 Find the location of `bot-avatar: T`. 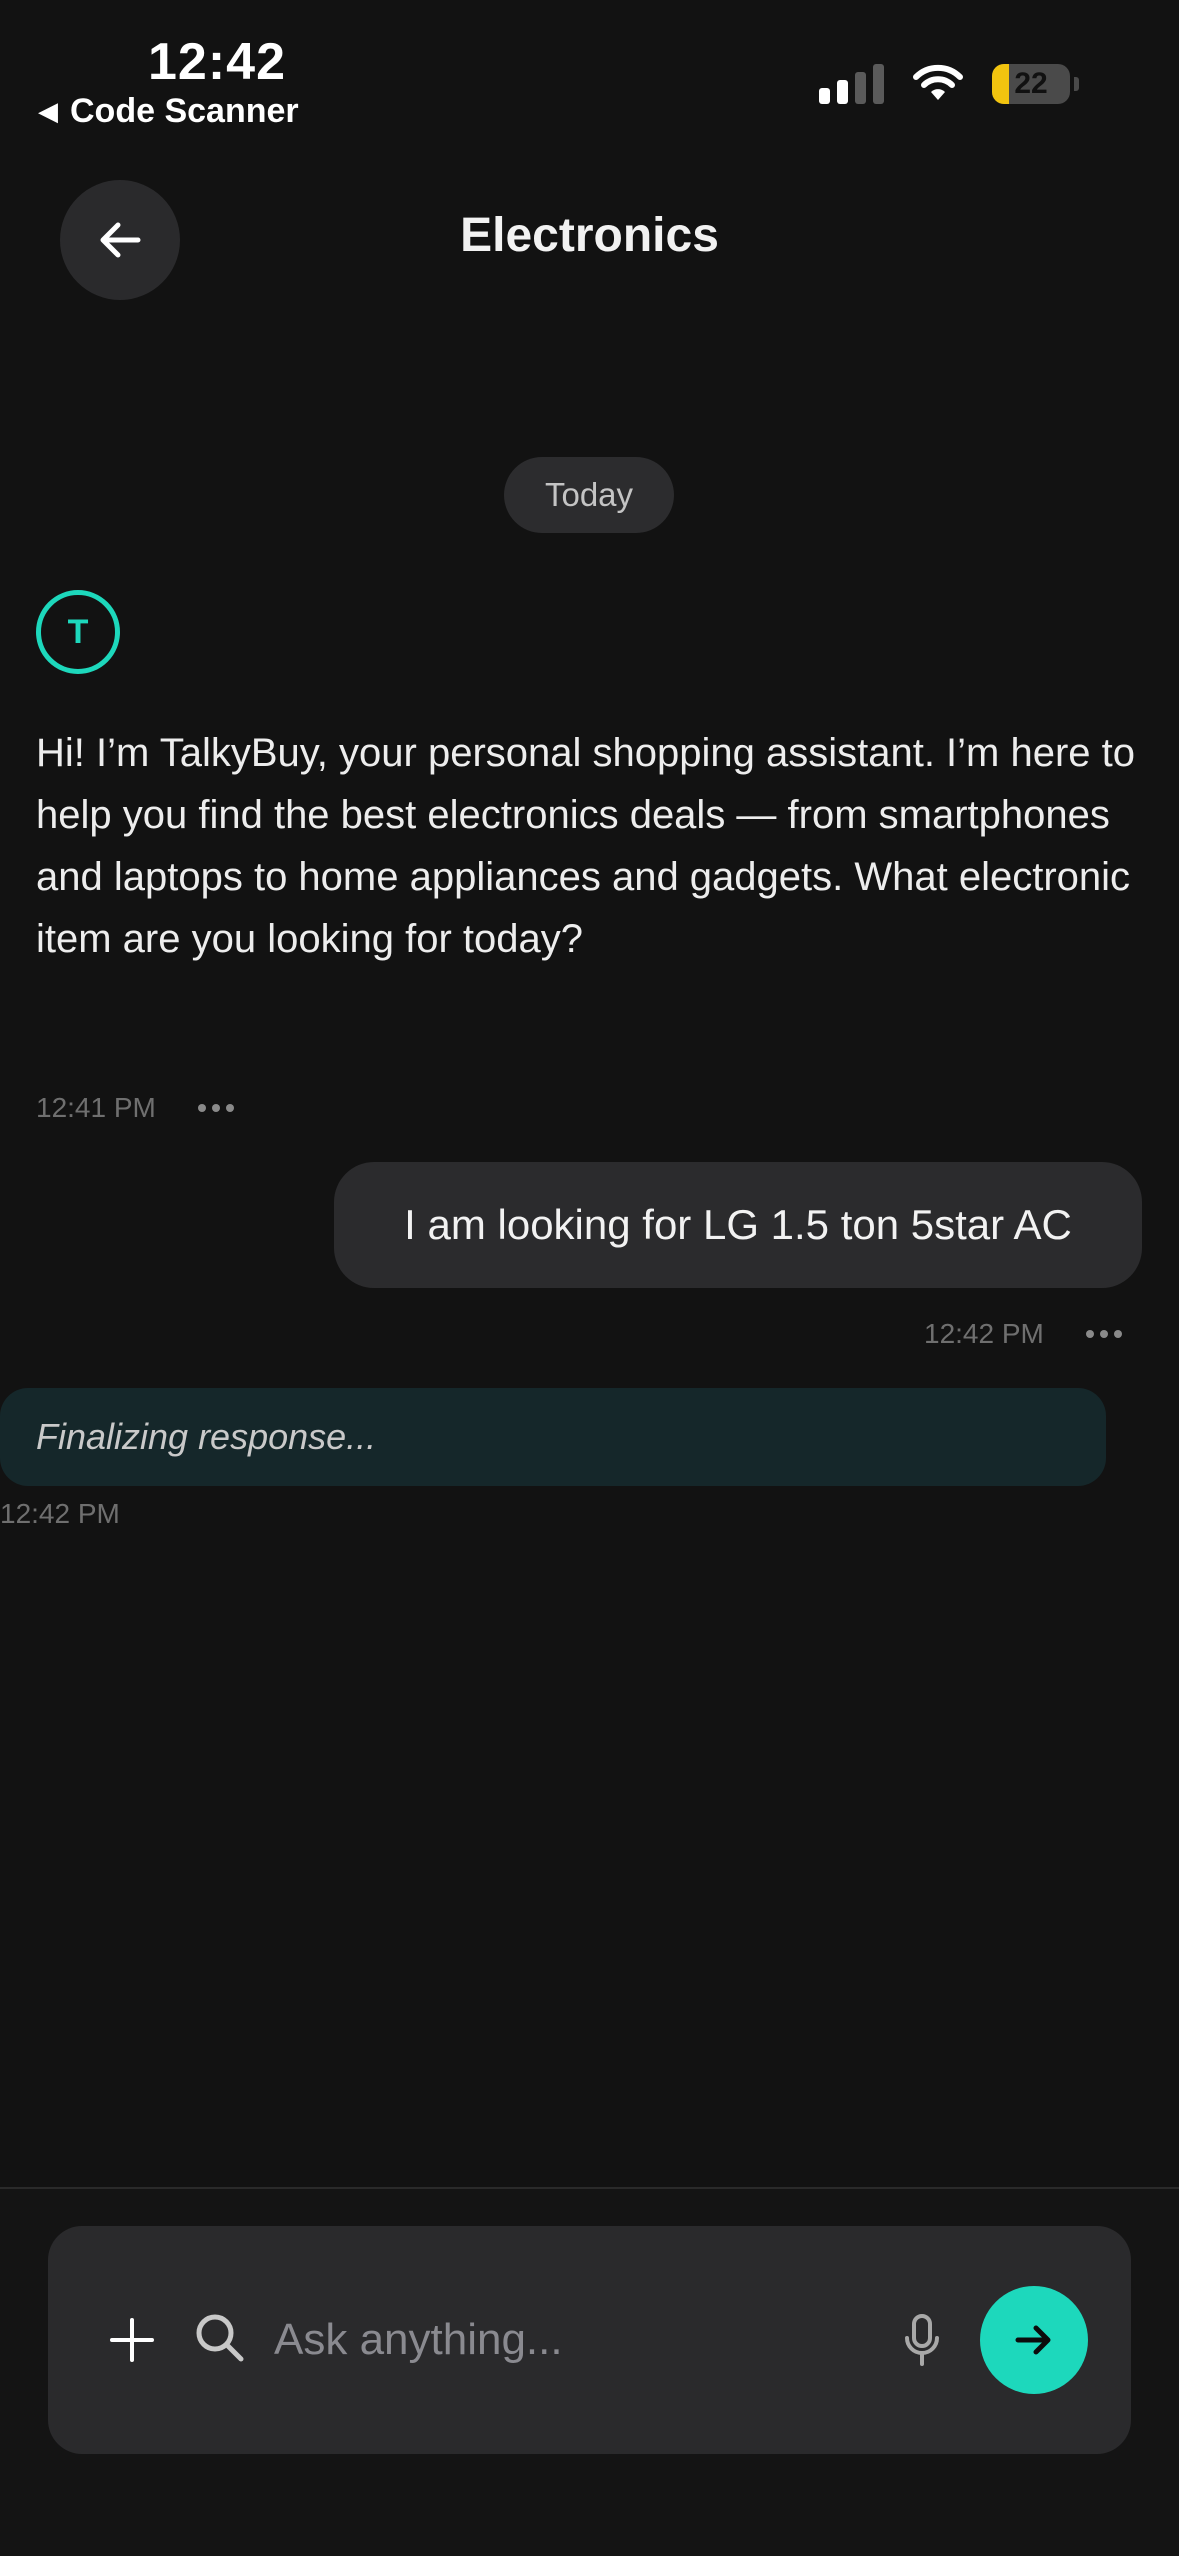

bot-avatar: T is located at coordinates (78, 632).